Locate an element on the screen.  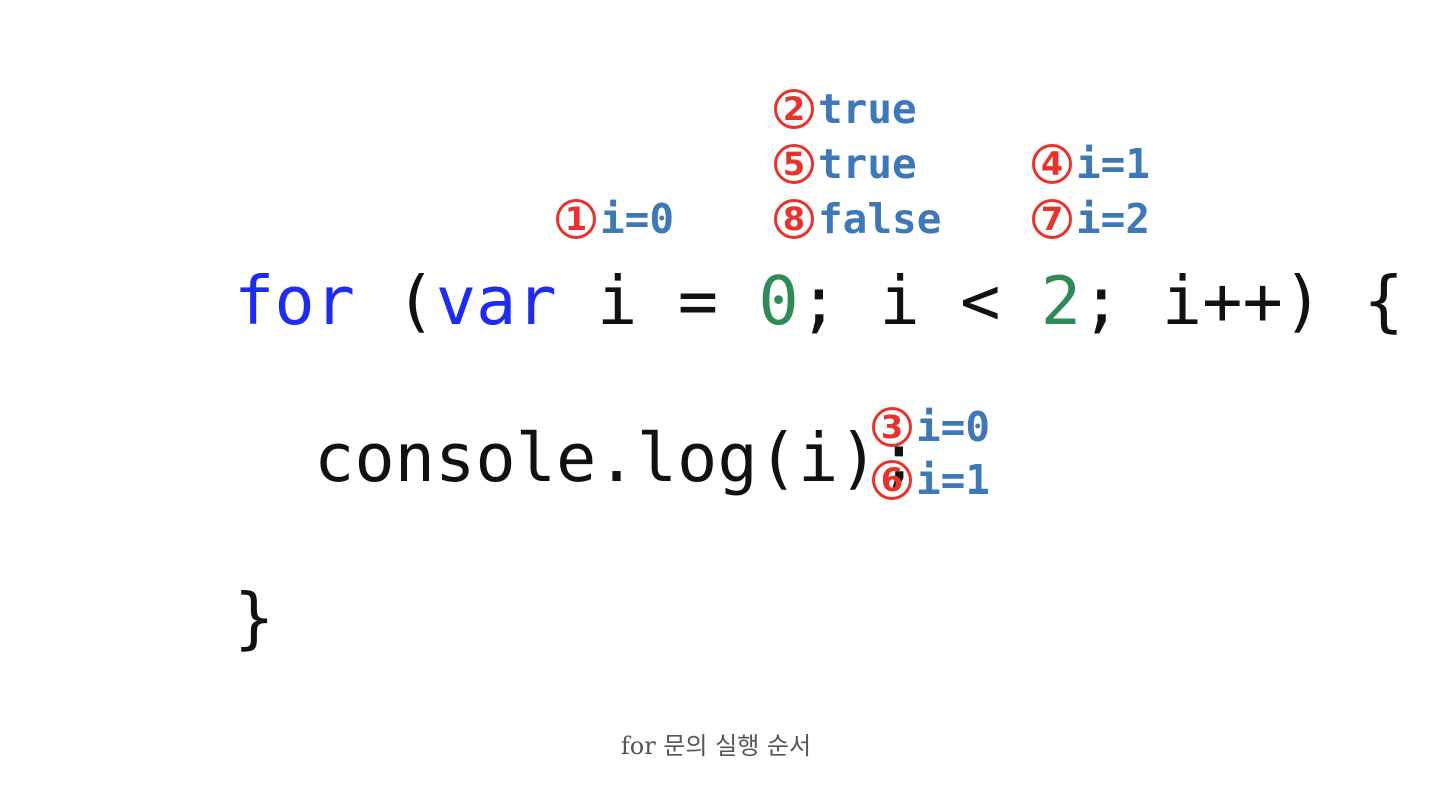
step-annotation-6: 6 i=1 is located at coordinates (931, 480).